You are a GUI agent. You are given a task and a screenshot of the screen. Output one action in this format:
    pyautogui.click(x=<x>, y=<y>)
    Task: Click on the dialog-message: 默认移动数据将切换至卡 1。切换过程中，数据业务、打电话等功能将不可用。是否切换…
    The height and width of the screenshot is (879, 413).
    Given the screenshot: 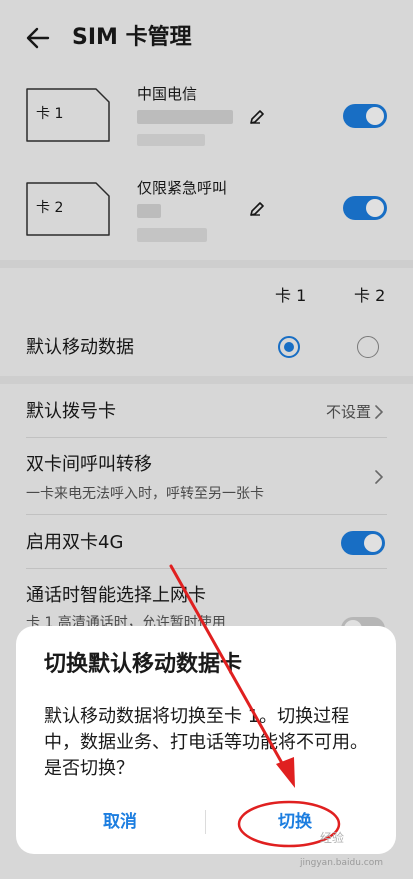 What is the action you would take?
    pyautogui.click(x=206, y=742)
    